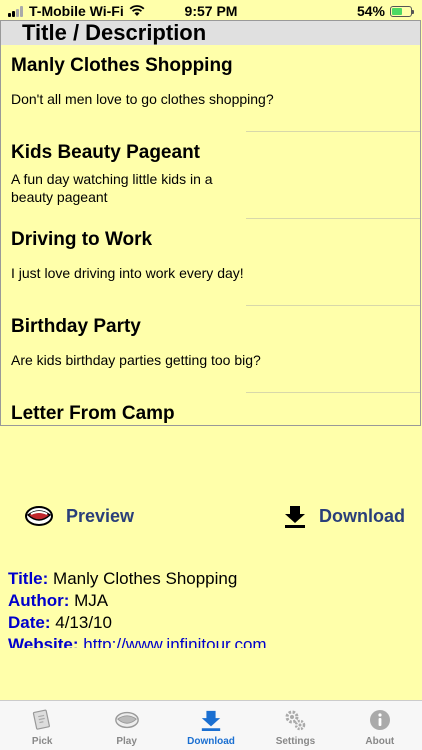 The height and width of the screenshot is (750, 422). I want to click on tab-play: Play, so click(126, 725).